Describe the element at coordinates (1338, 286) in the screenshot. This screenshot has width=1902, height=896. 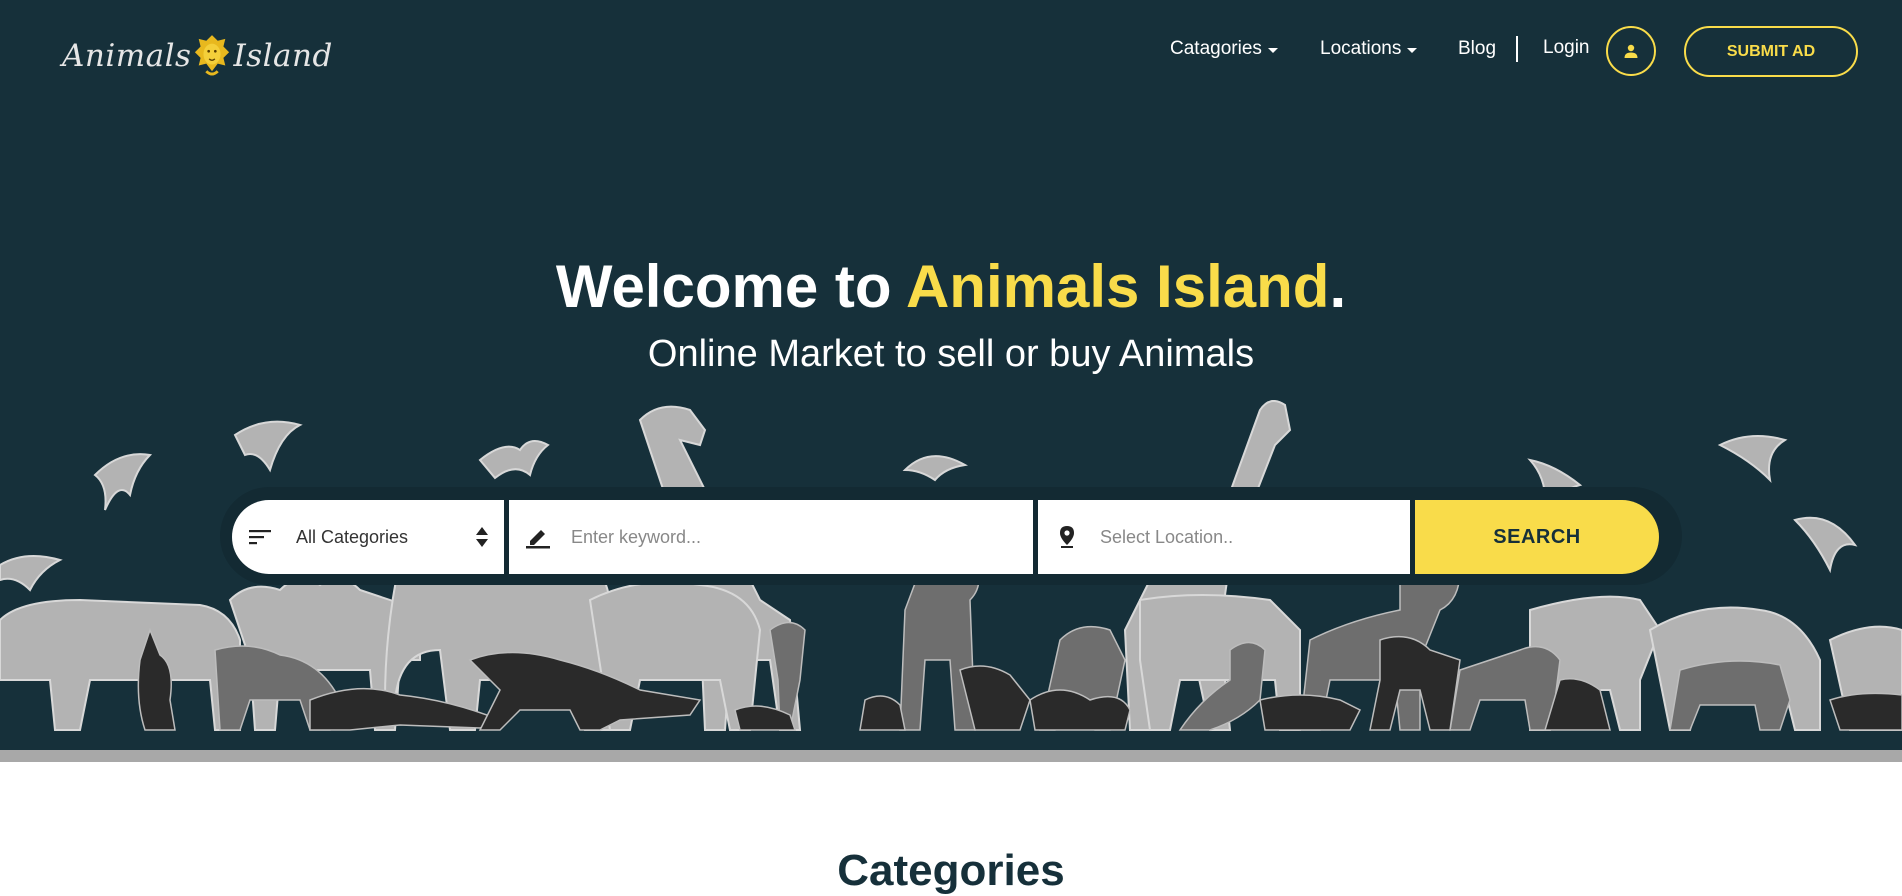
I see `hero-title-suffix: .` at that location.